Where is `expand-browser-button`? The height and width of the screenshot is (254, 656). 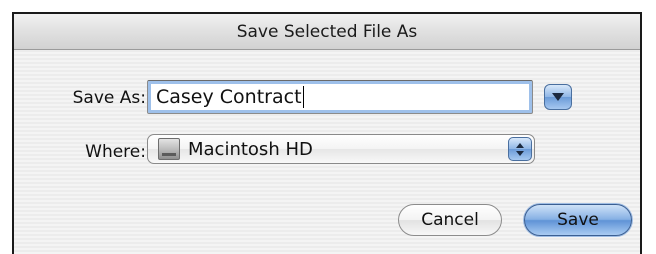
expand-browser-button is located at coordinates (558, 97).